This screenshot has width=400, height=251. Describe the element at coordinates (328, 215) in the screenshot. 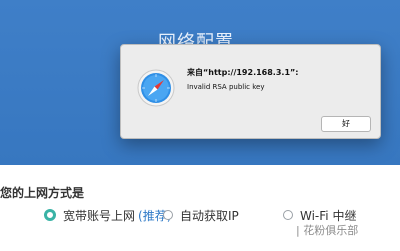

I see `option-wifi-relay-label: Wi-Fi 中继` at that location.